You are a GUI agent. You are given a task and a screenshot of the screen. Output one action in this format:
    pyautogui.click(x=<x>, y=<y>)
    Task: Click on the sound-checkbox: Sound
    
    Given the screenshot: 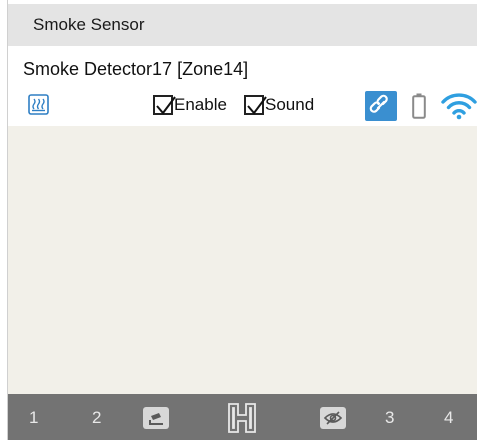 What is the action you would take?
    pyautogui.click(x=279, y=105)
    